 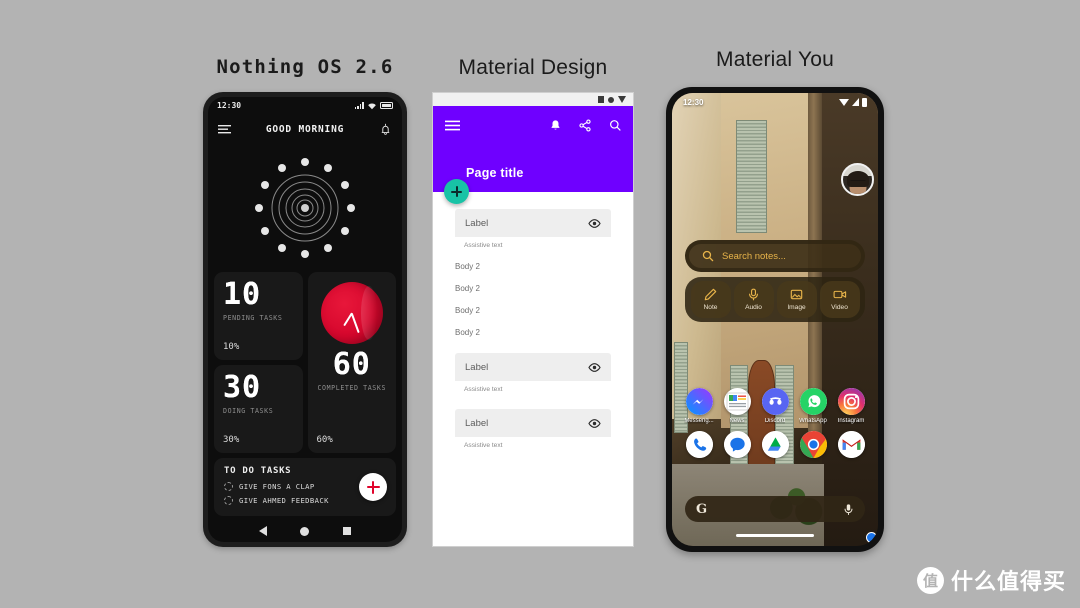 I want to click on todo-label: GIVE FONS A CLAP, so click(x=277, y=486).